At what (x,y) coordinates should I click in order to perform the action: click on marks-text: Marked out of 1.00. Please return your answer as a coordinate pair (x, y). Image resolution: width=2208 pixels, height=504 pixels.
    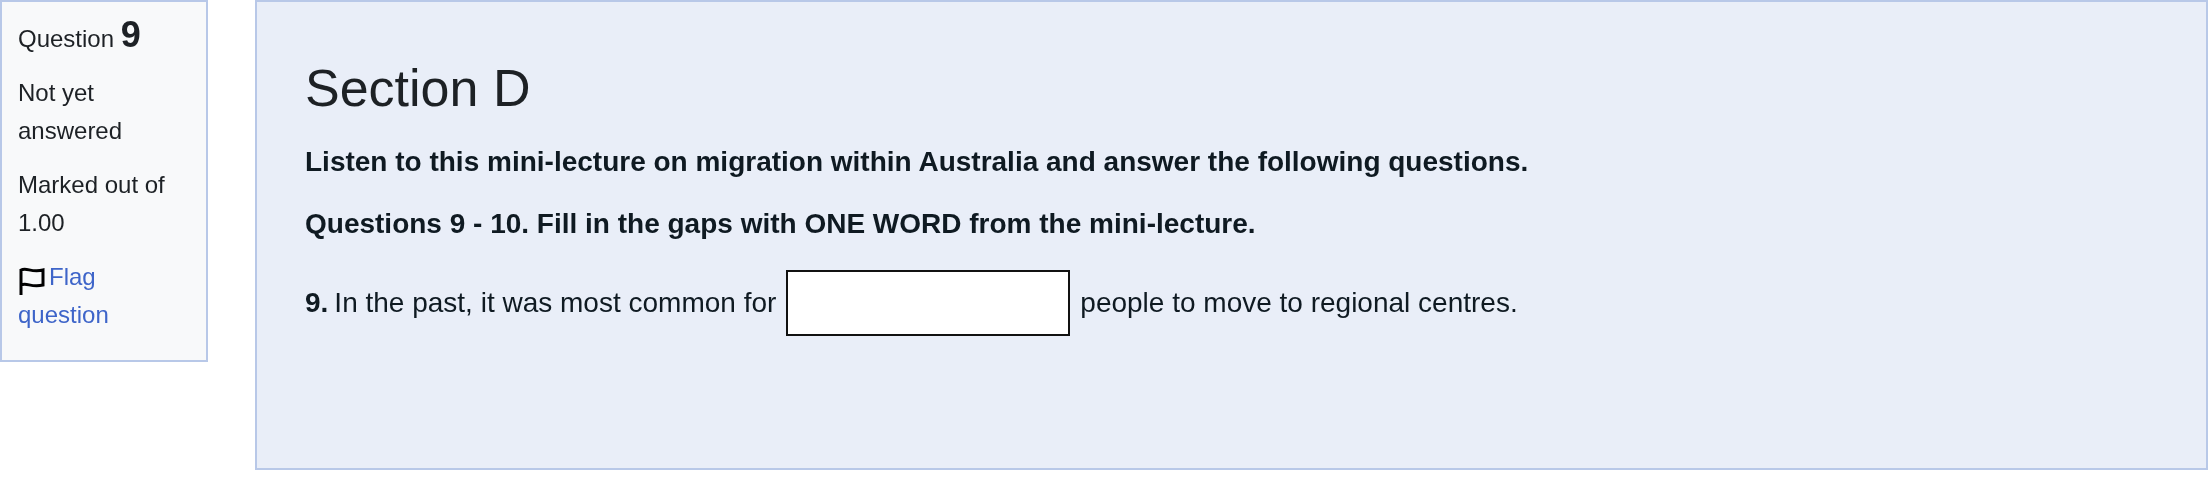
    Looking at the image, I should click on (92, 204).